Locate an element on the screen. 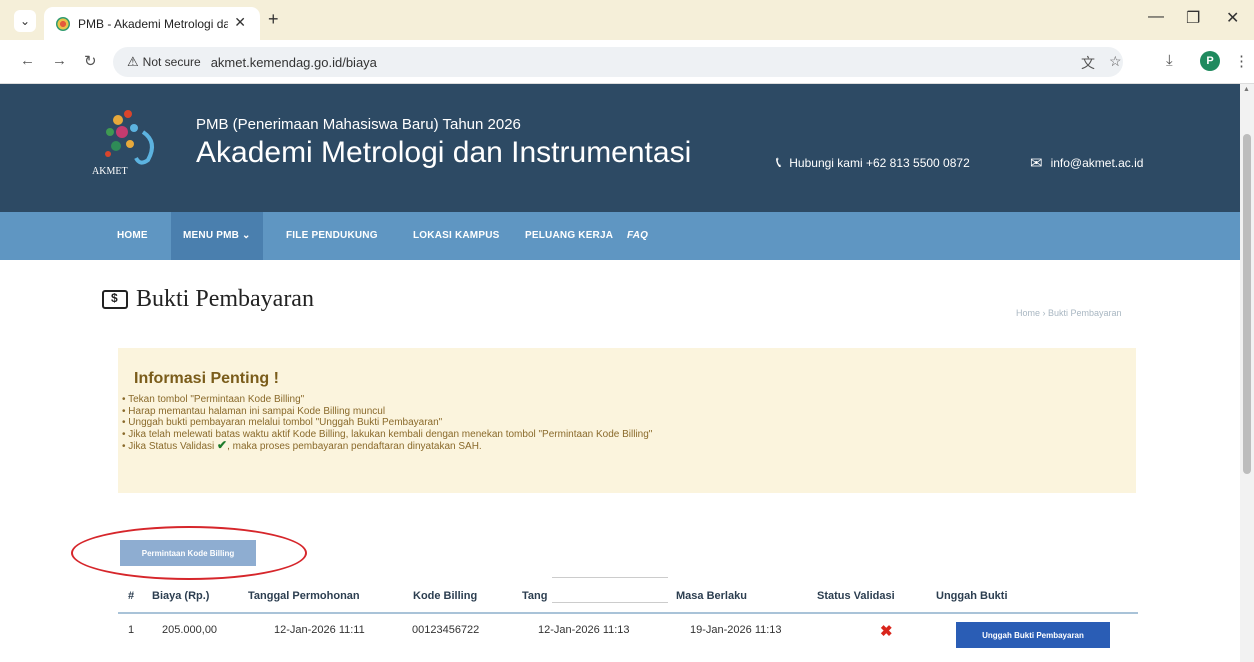 The width and height of the screenshot is (1254, 662). info-item-status-before: Jika Status Validasi is located at coordinates (171, 447).